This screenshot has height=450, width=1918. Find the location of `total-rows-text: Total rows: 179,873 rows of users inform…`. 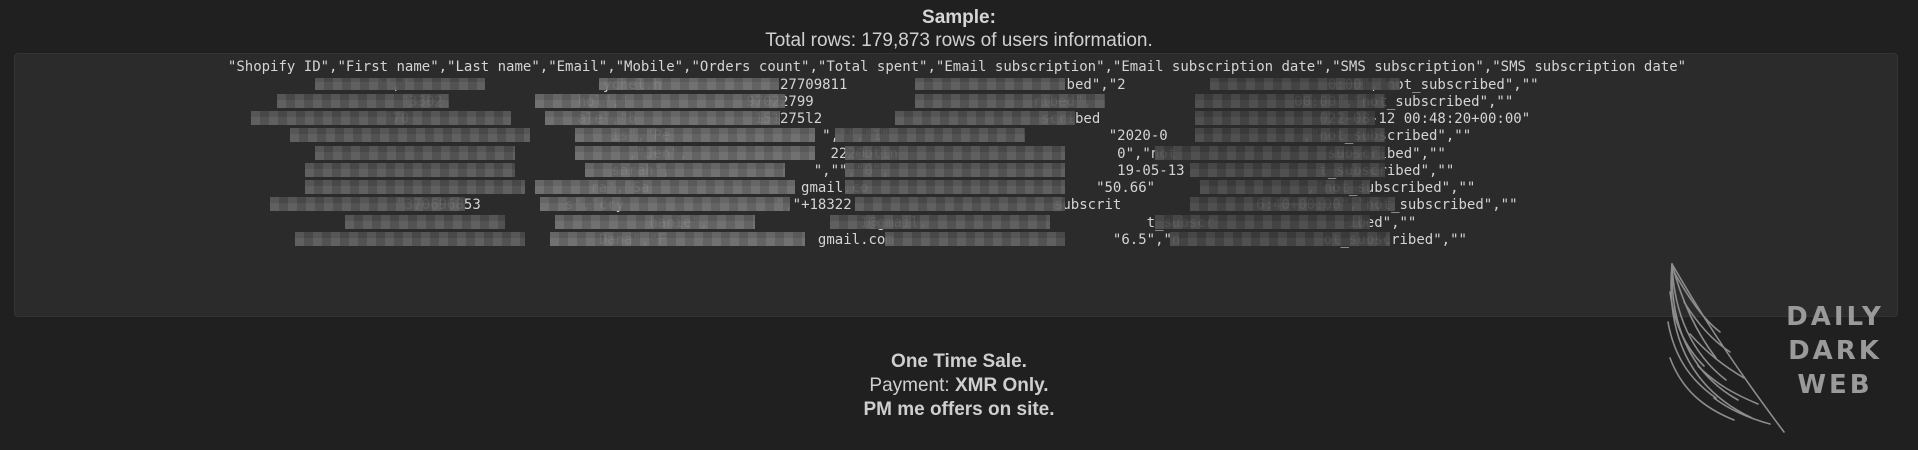

total-rows-text: Total rows: 179,873 rows of users inform… is located at coordinates (959, 40).